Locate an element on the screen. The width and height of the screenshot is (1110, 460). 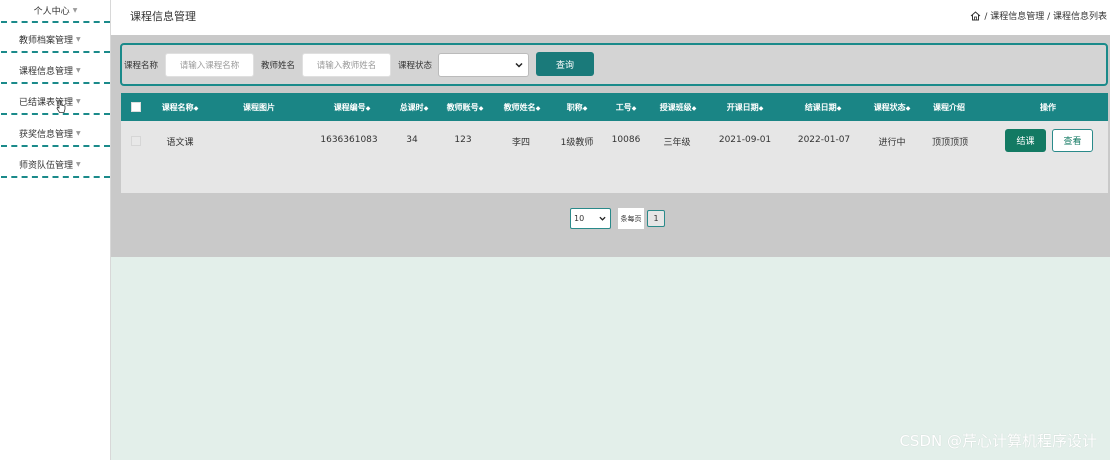
column-header: 操作 is located at coordinates (1048, 107).